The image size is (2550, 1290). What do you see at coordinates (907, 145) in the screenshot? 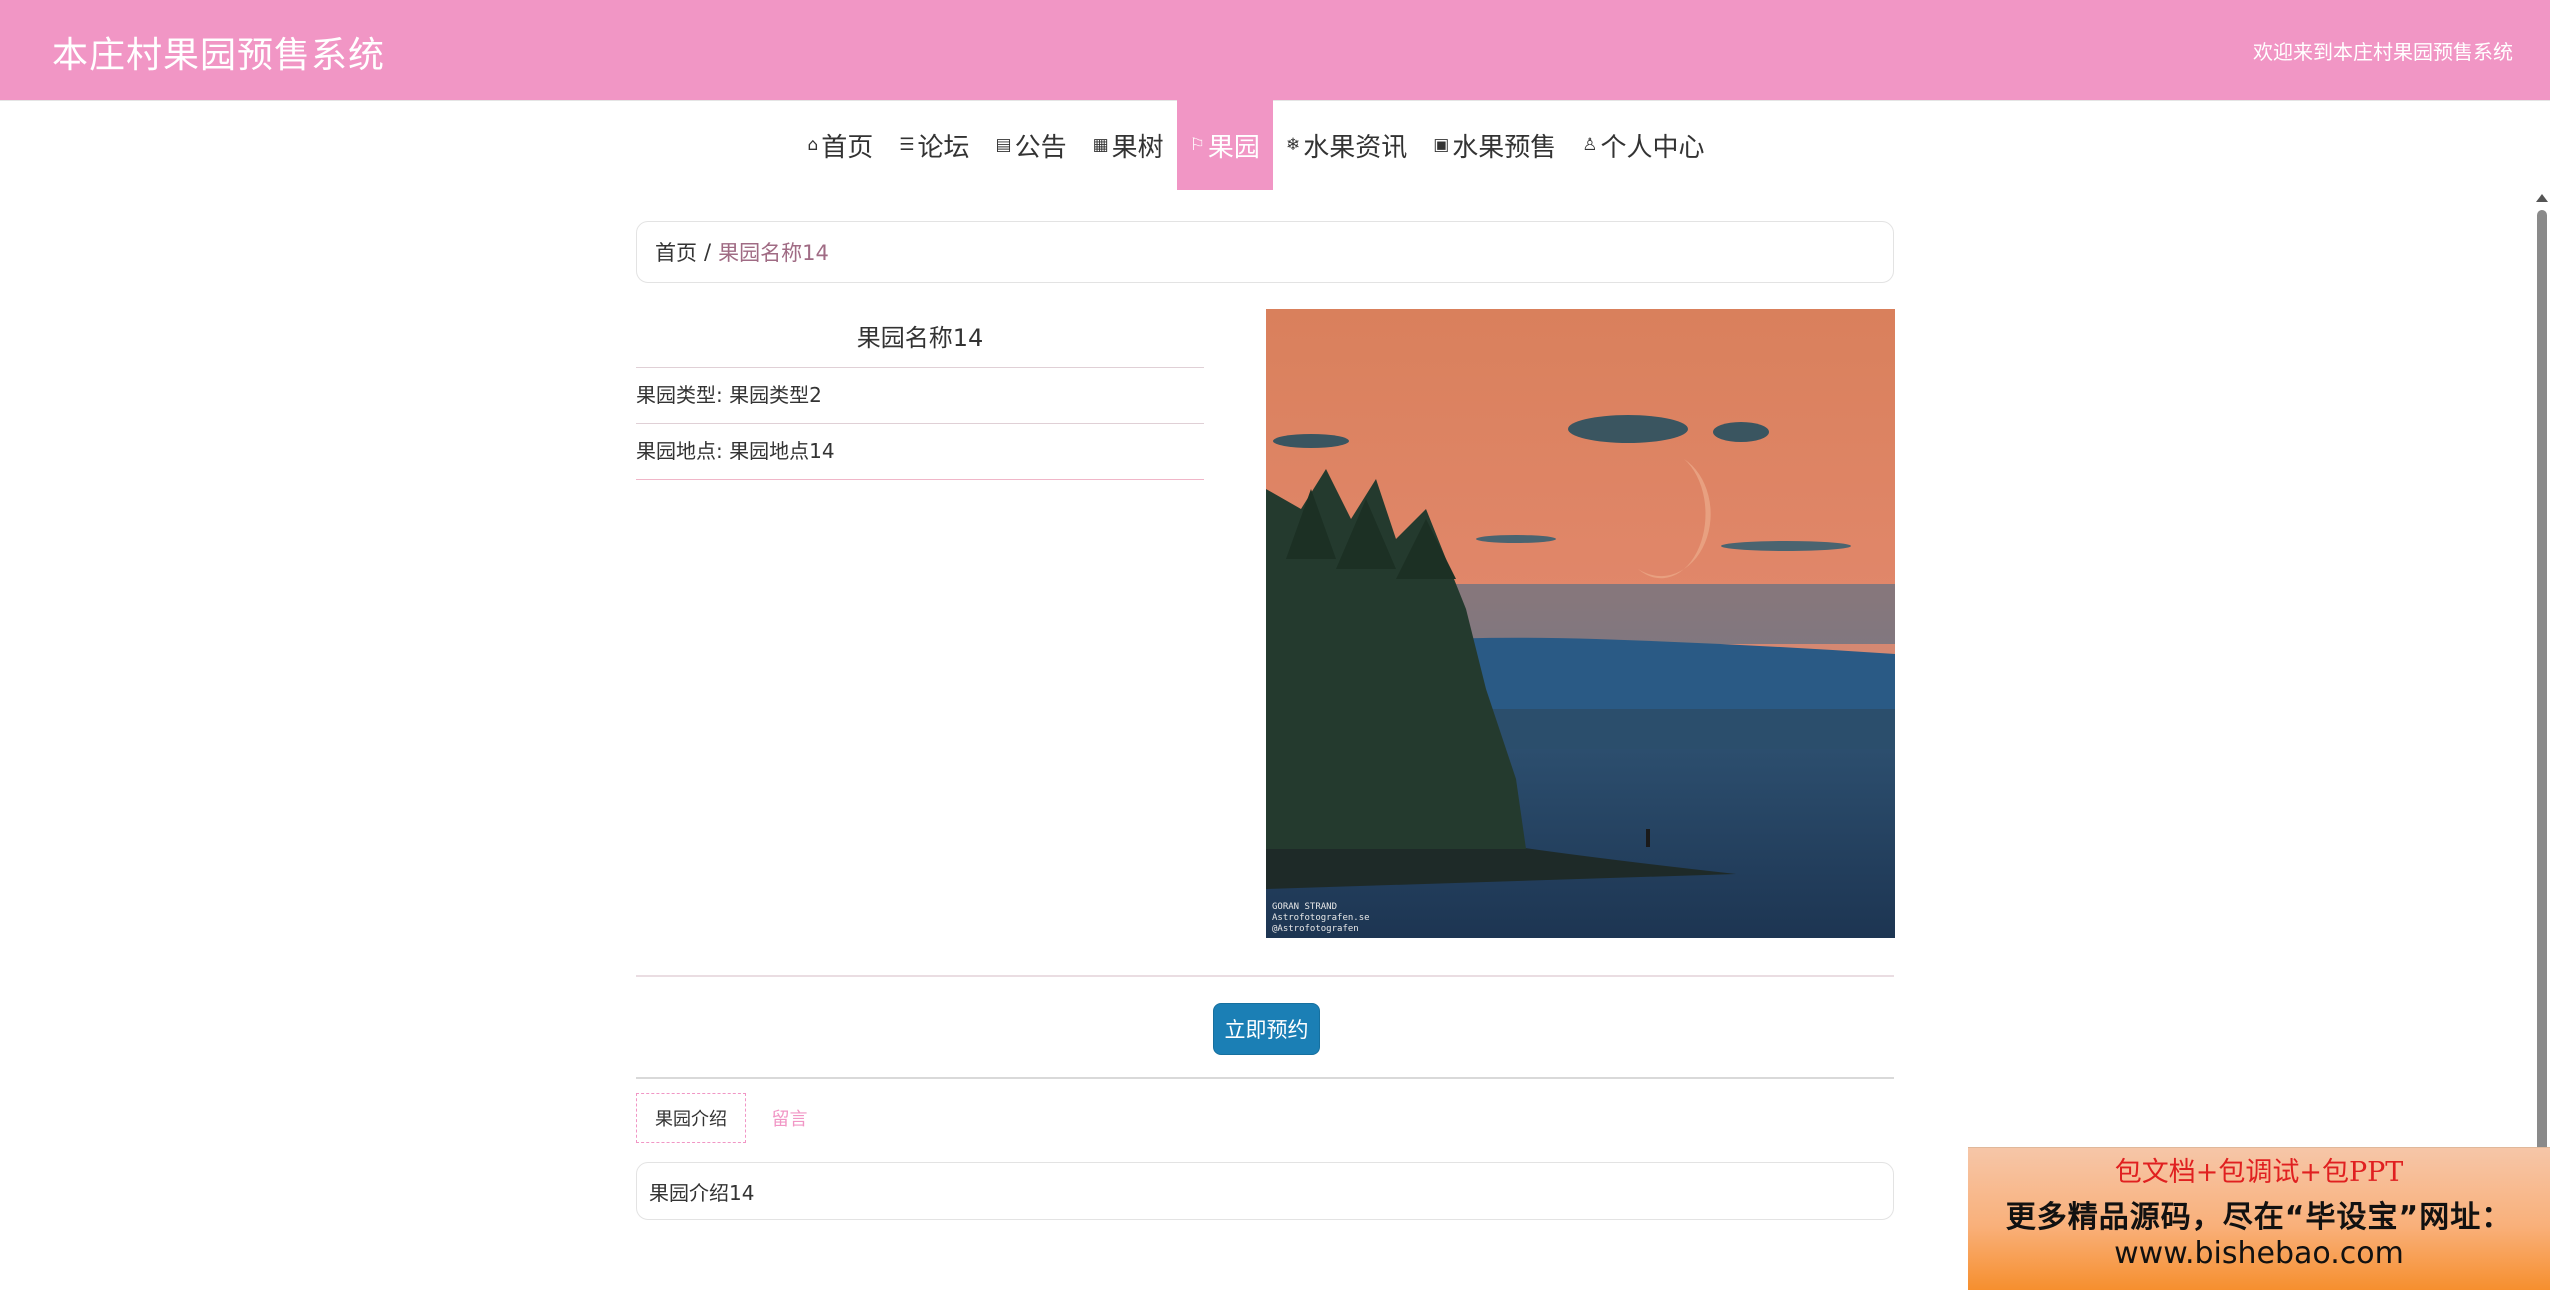
I see `layers-icon: ☰` at bounding box center [907, 145].